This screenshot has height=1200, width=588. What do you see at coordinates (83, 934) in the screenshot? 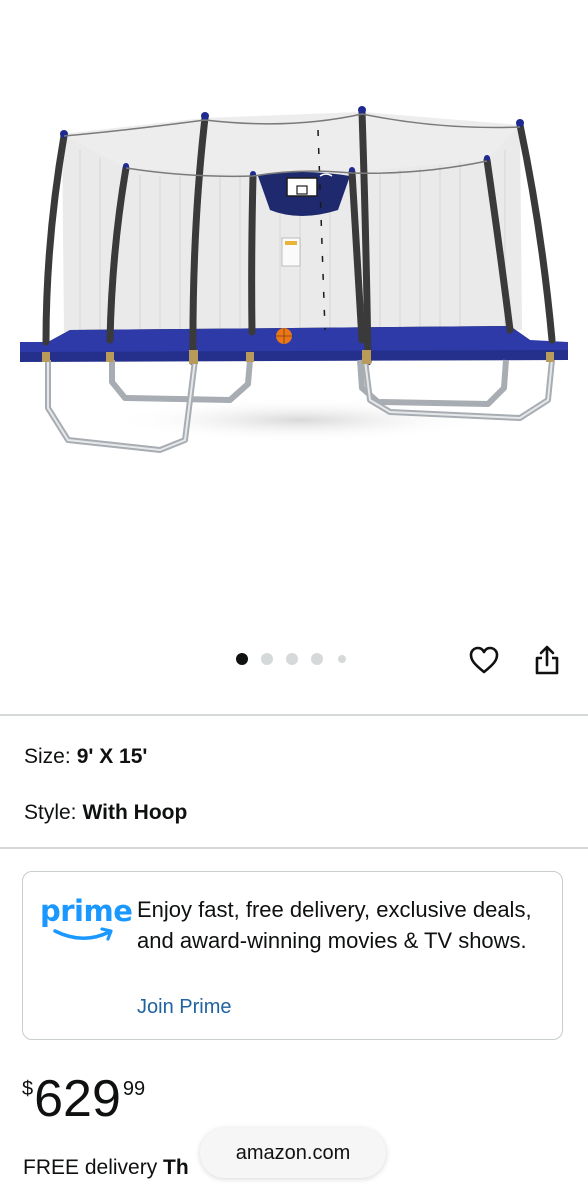
I see `prime-smile-icon` at bounding box center [83, 934].